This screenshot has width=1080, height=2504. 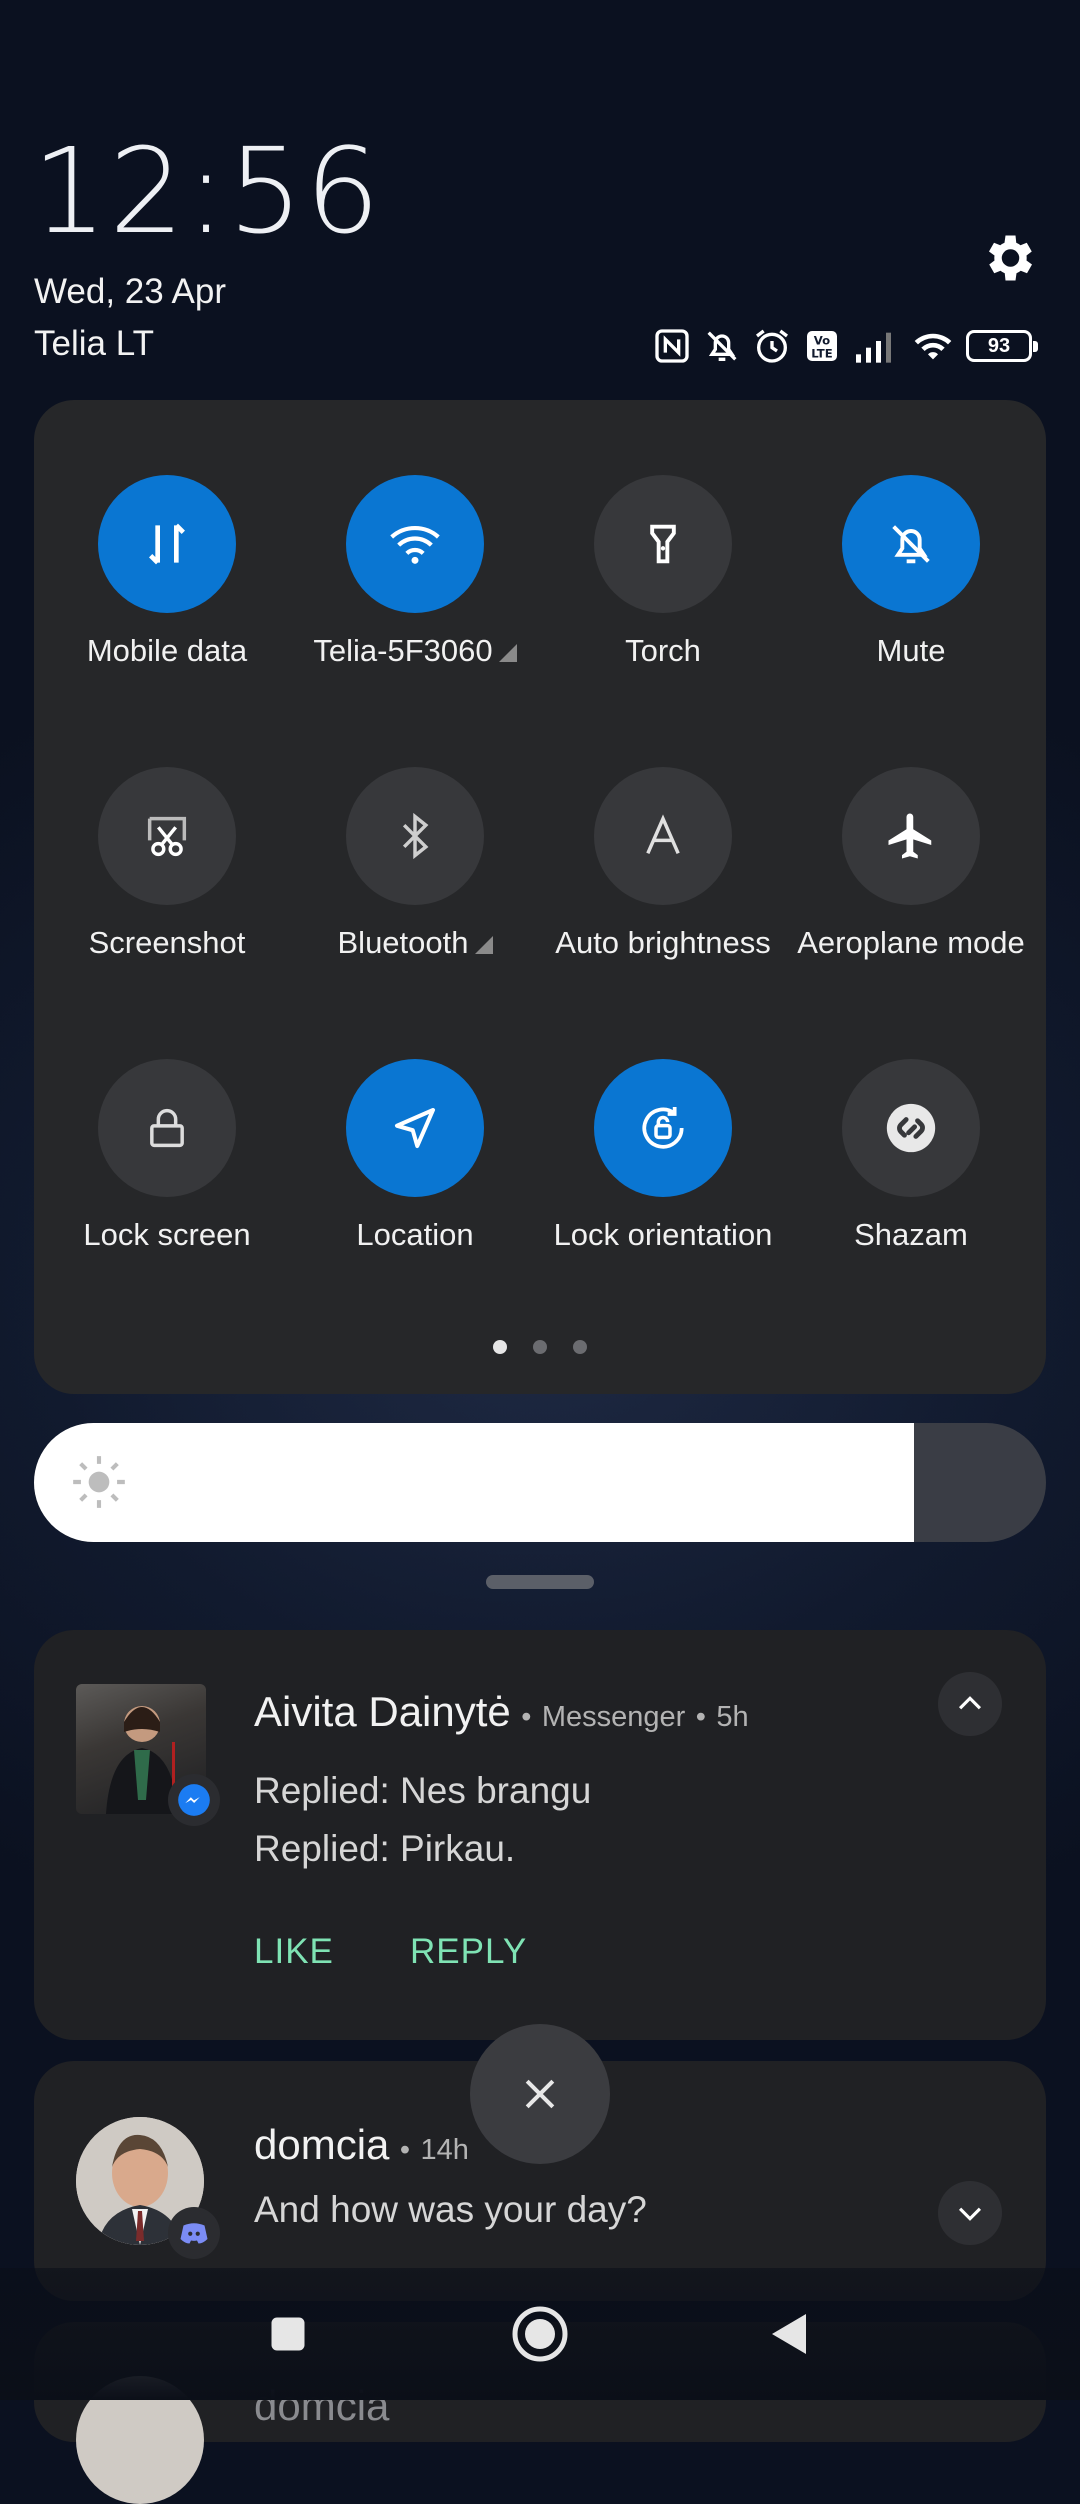 What do you see at coordinates (1008, 258) in the screenshot?
I see `settings-gear-icon` at bounding box center [1008, 258].